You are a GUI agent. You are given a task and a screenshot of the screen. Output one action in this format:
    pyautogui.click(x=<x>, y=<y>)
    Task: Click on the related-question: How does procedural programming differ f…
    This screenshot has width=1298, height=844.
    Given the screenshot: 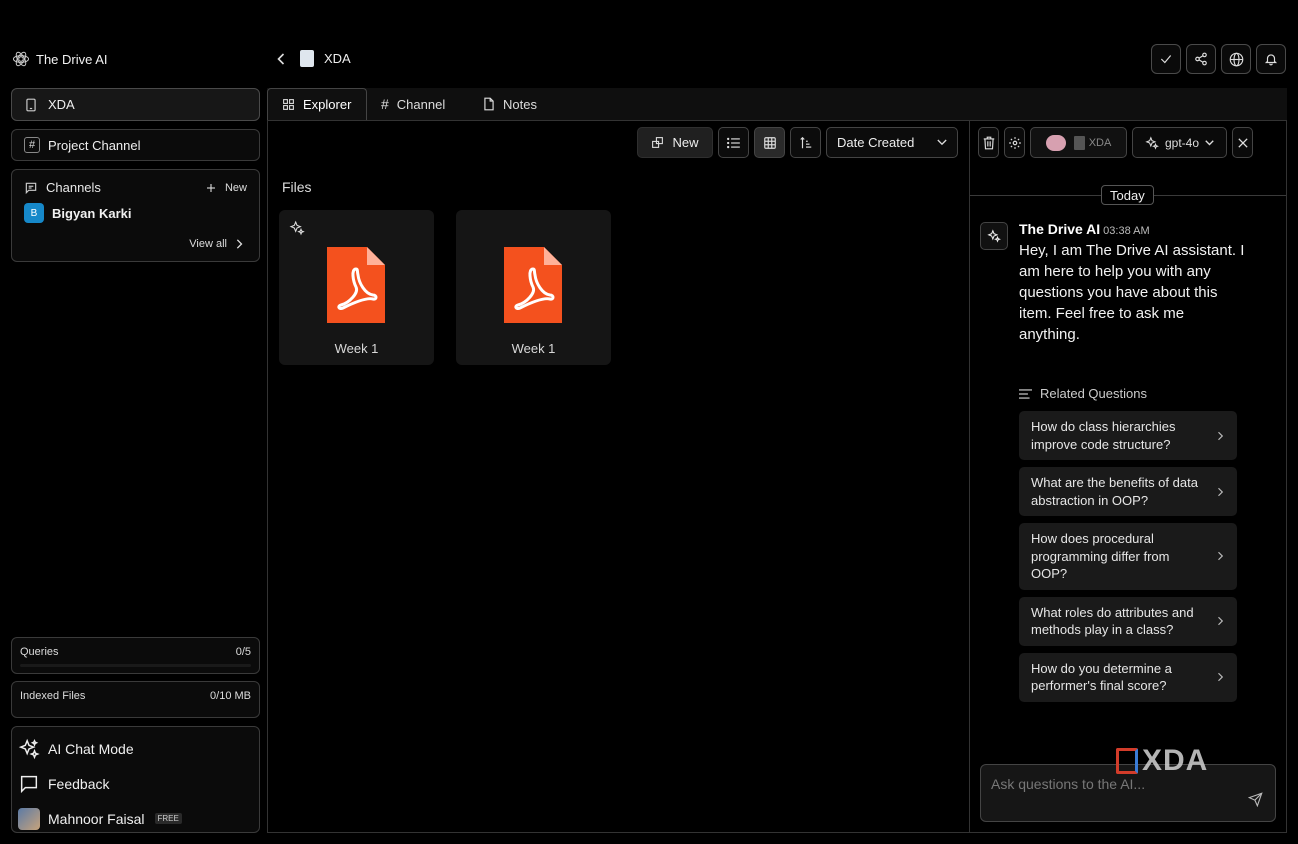 What is the action you would take?
    pyautogui.click(x=1128, y=556)
    